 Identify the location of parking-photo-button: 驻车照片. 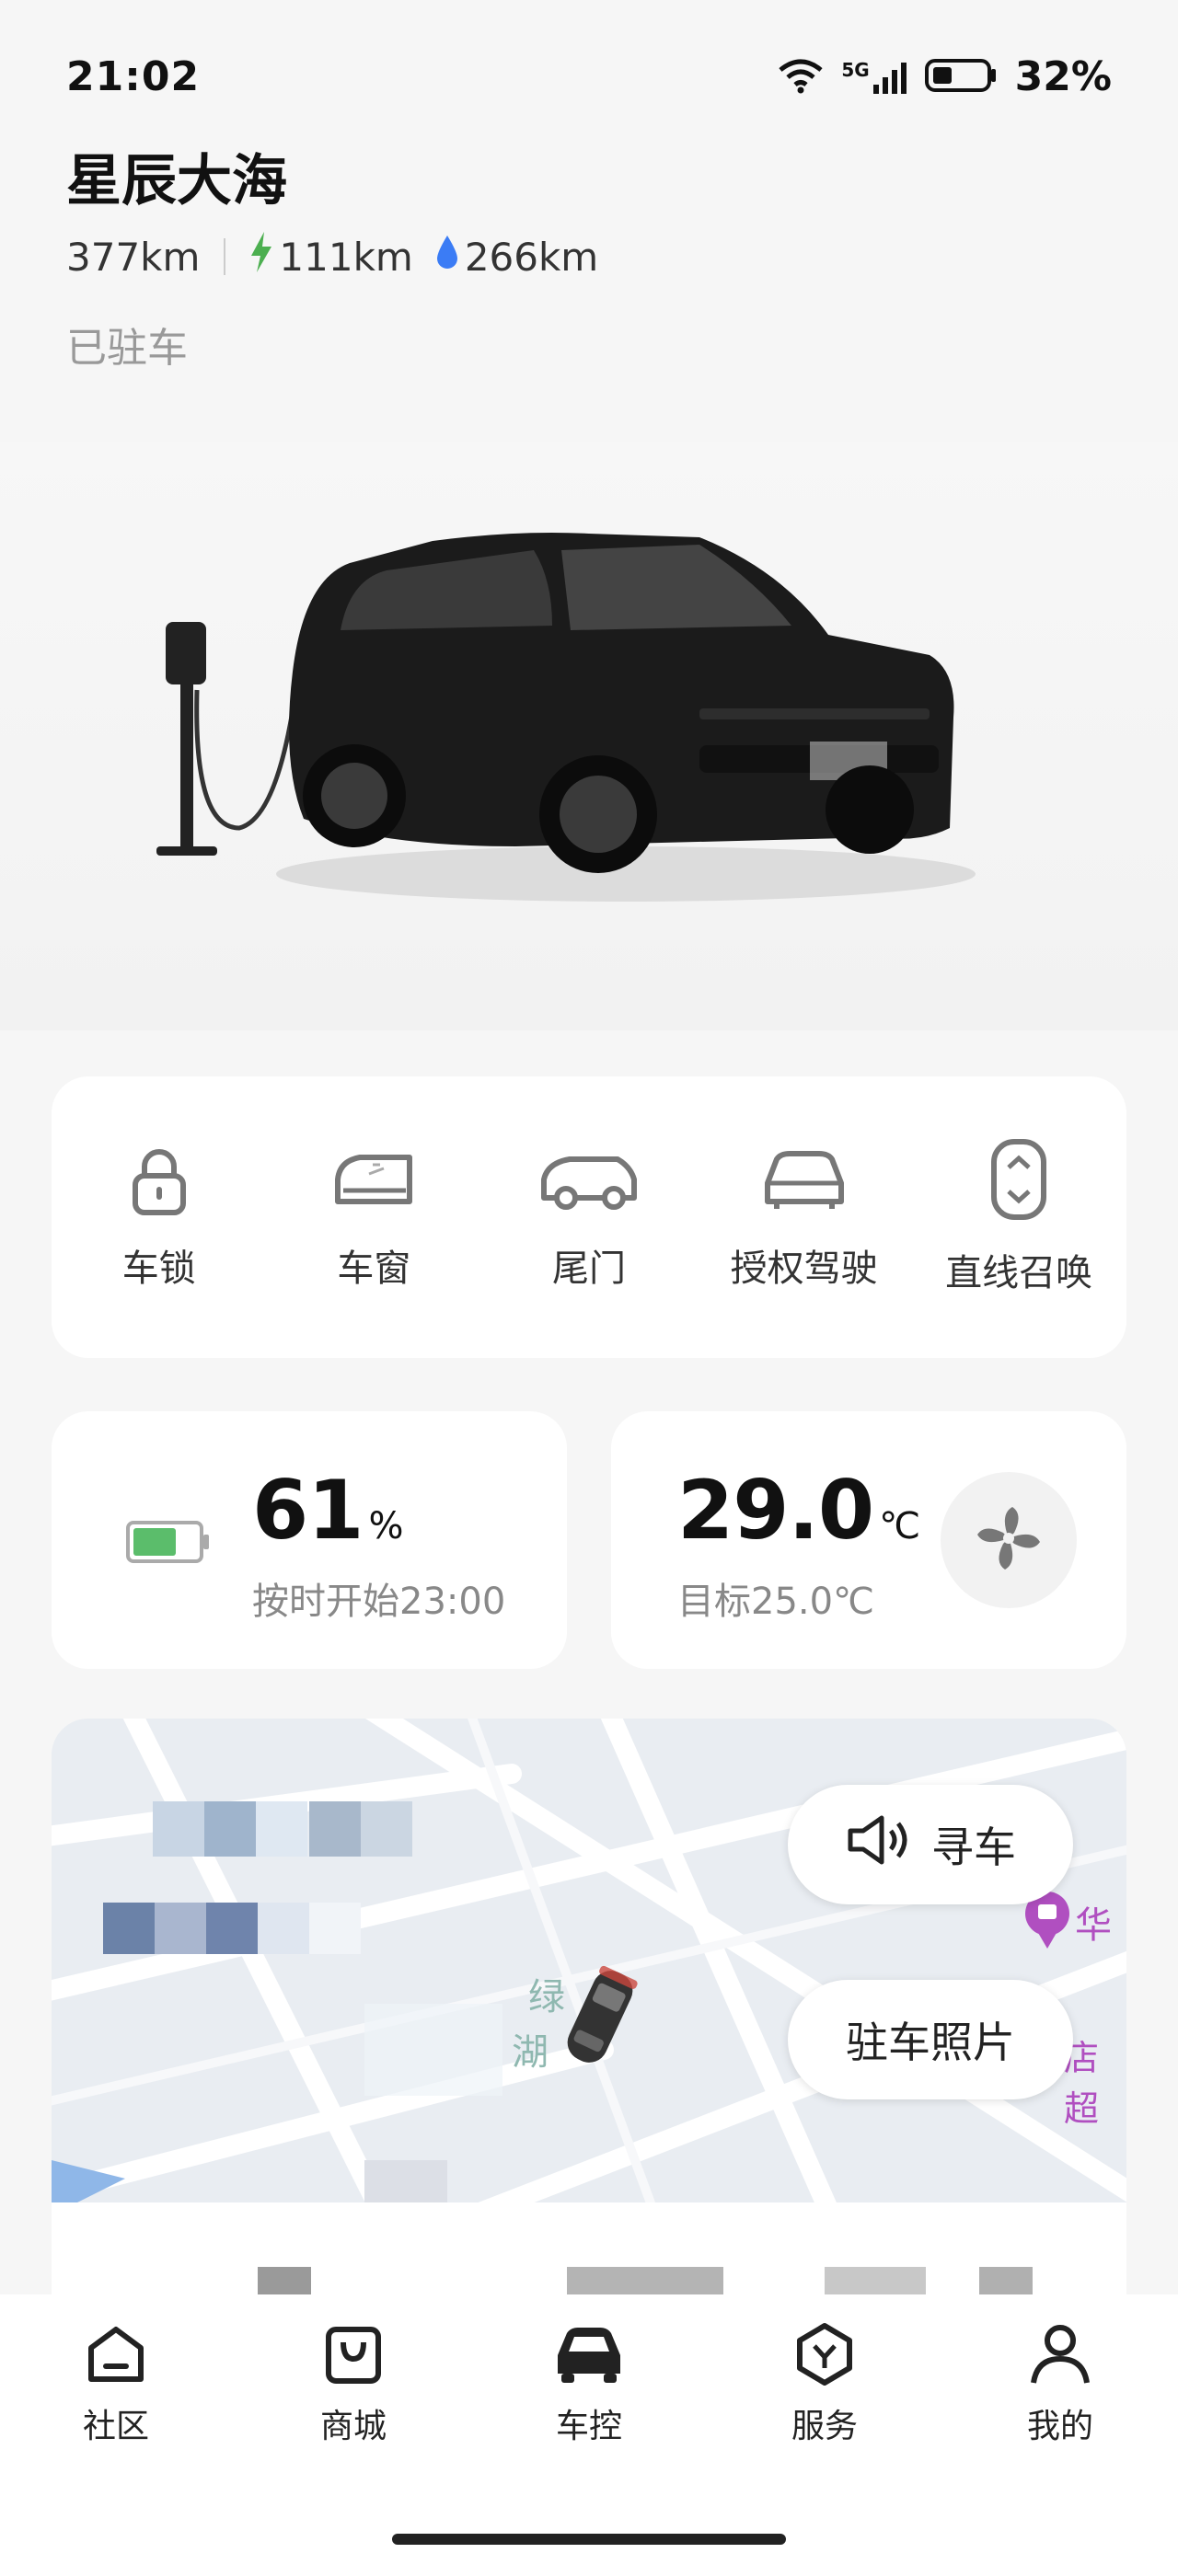
(930, 2039).